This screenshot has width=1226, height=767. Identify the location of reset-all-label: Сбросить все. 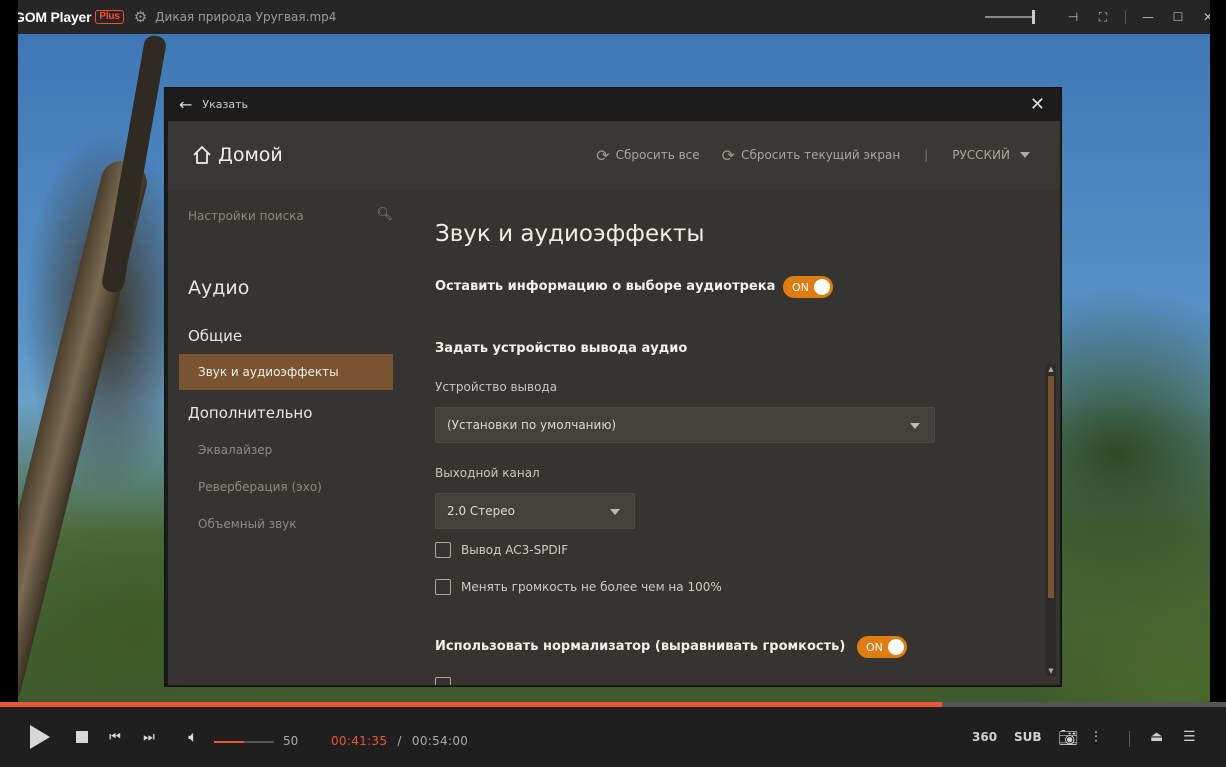
(657, 155).